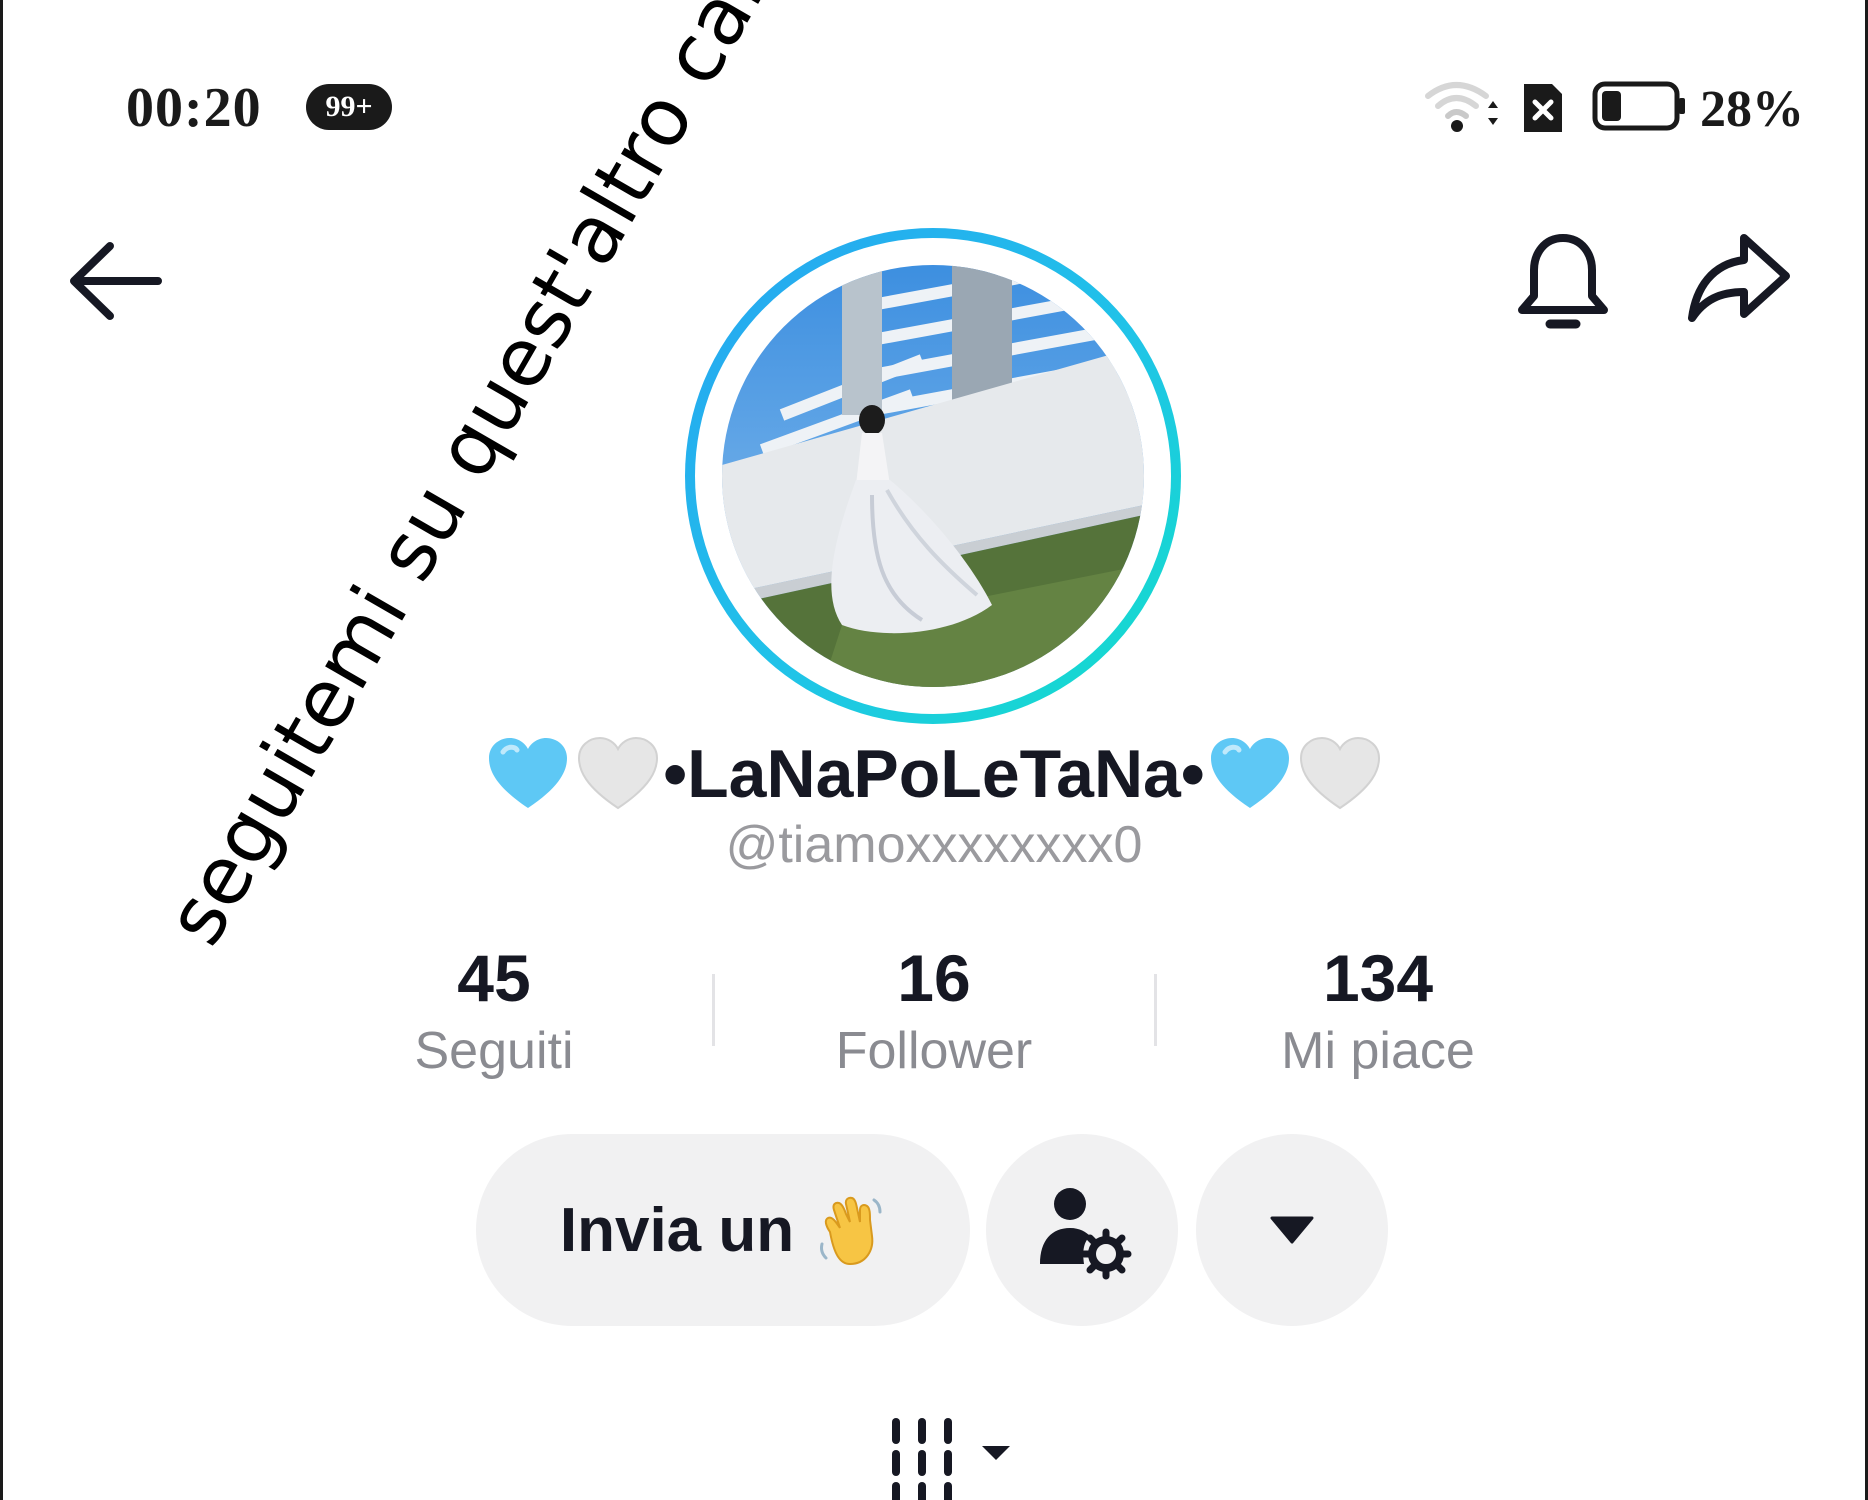 The width and height of the screenshot is (1868, 1500). I want to click on manage-profile-button, so click(1082, 1230).